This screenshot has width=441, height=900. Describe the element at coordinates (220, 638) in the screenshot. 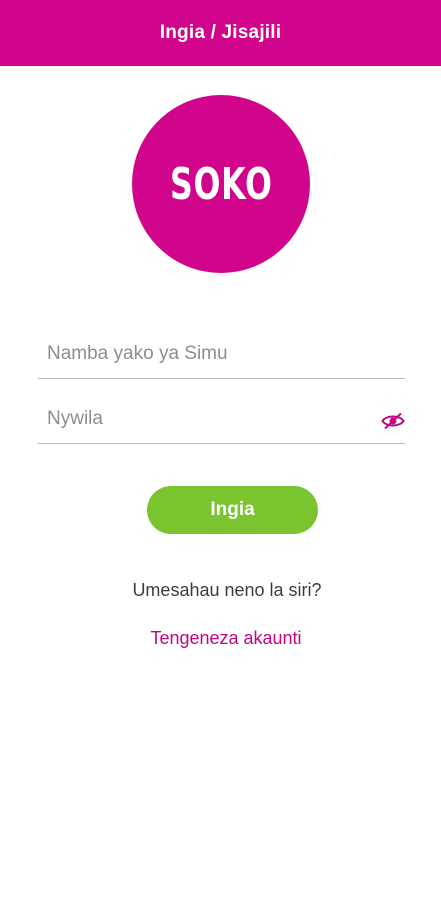

I see `create-account-link: Tengeneza akaunti` at that location.